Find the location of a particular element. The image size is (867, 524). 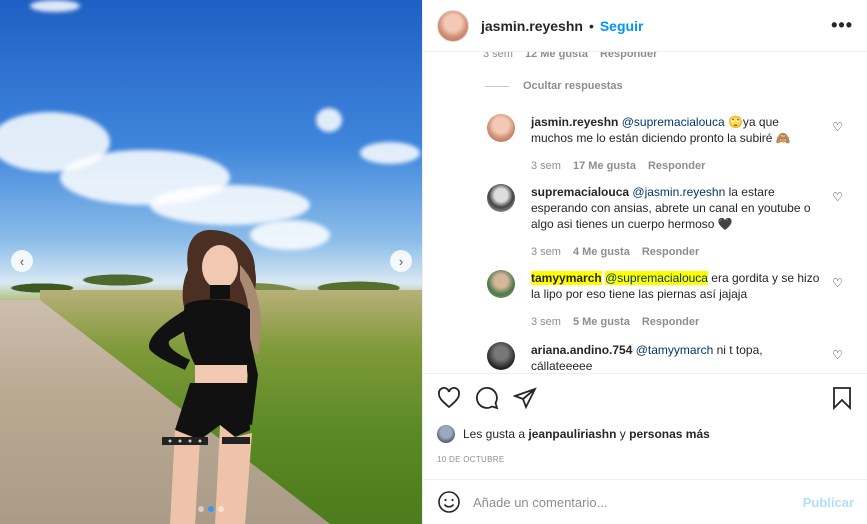

comment-likes: 12 Me gusta is located at coordinates (556, 56).